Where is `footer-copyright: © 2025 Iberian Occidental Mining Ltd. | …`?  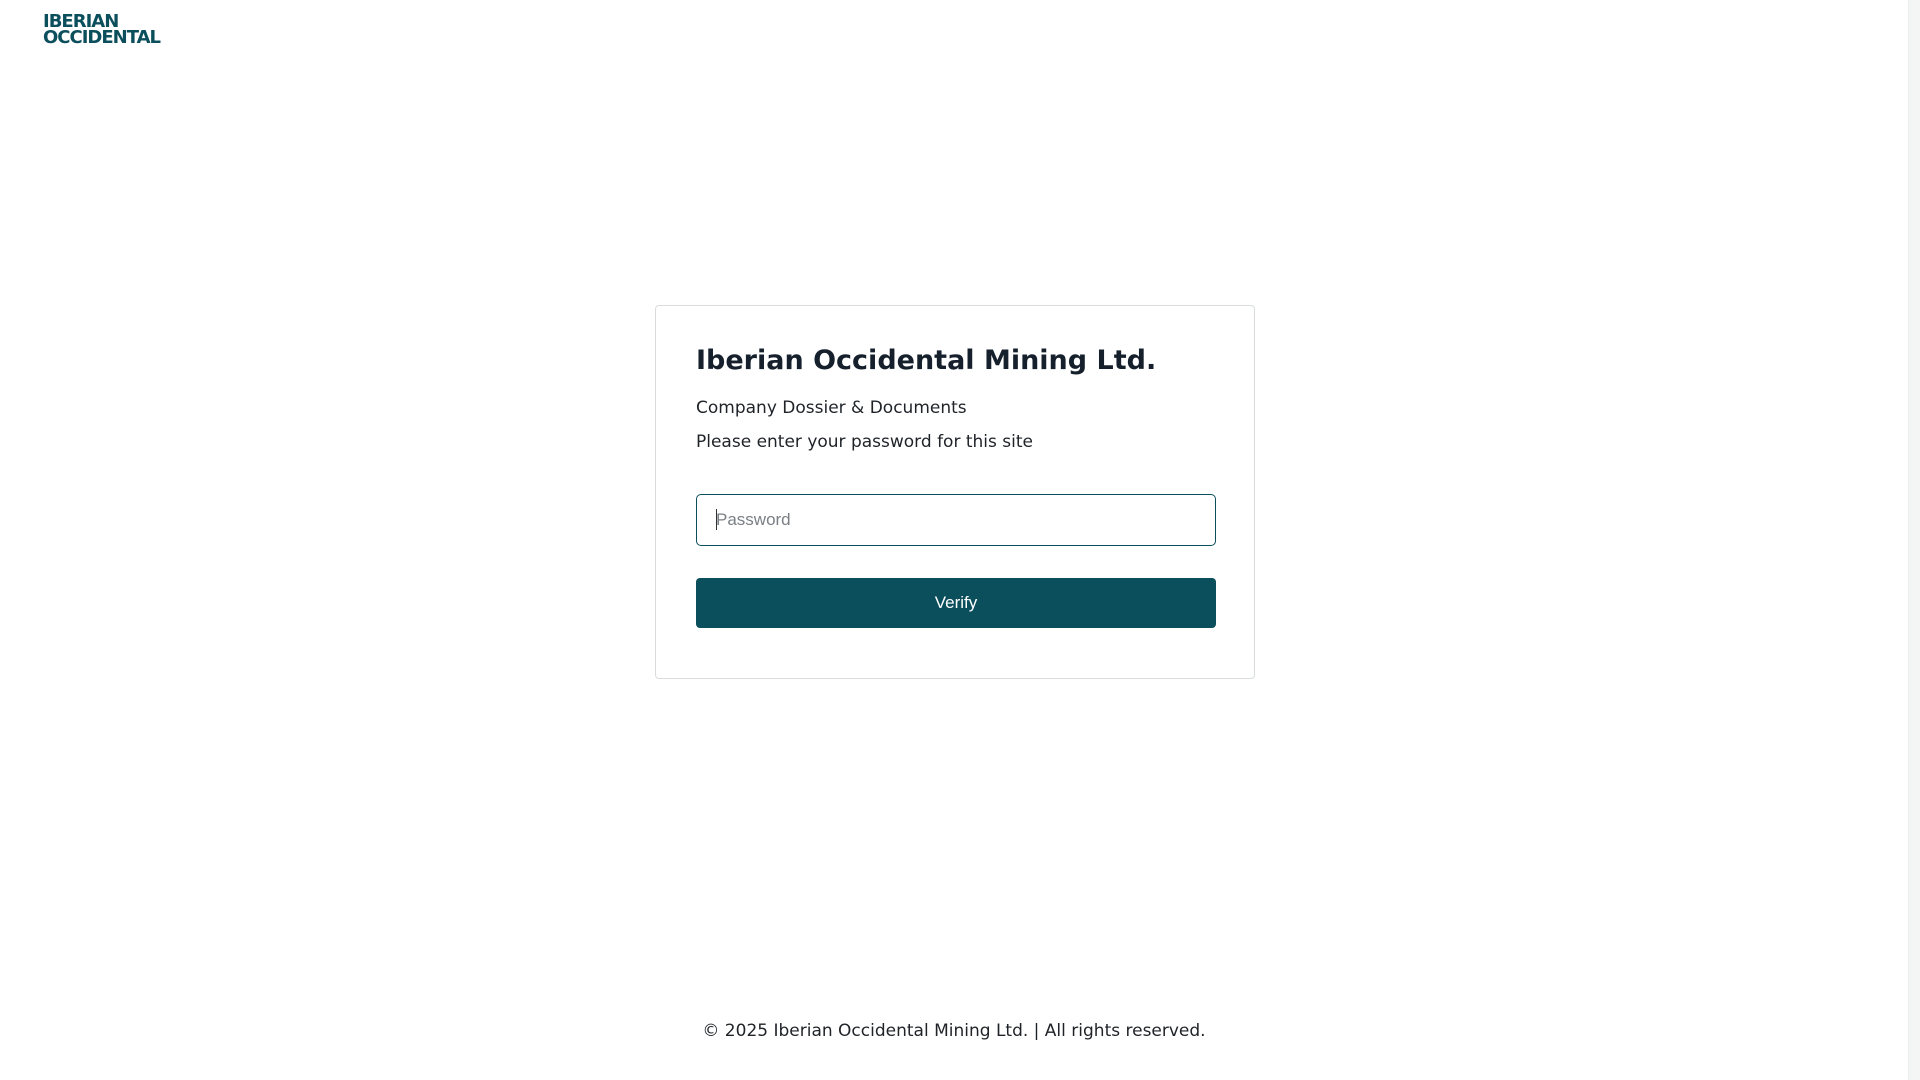 footer-copyright: © 2025 Iberian Occidental Mining Ltd. | … is located at coordinates (954, 1031).